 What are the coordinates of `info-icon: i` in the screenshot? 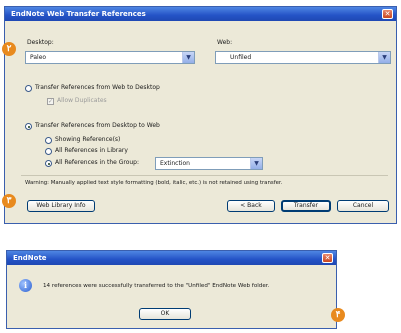 It's located at (25, 285).